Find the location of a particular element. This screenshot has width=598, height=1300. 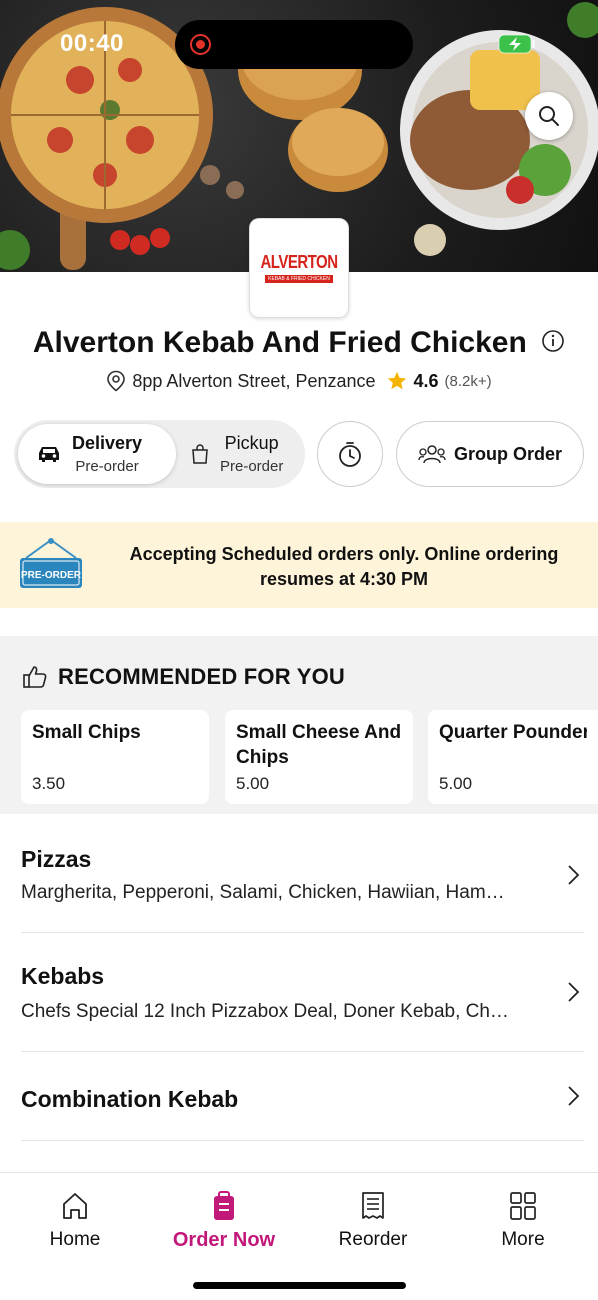

category-name: Pizzas is located at coordinates (56, 859).